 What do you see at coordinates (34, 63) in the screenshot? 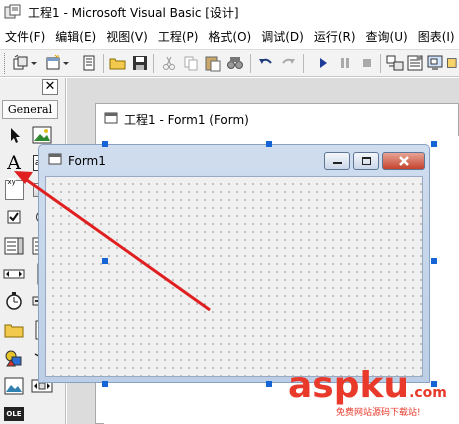
I see `dropdown-arrow-icon` at bounding box center [34, 63].